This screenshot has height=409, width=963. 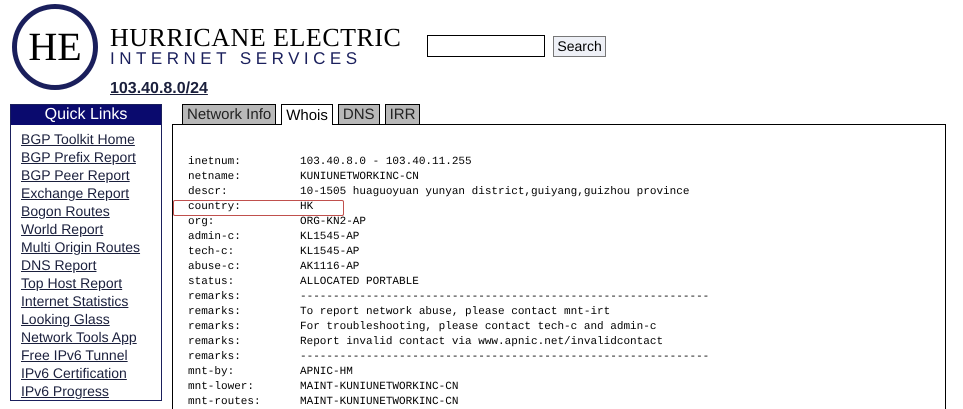 What do you see at coordinates (402, 114) in the screenshot?
I see `tab: IRR` at bounding box center [402, 114].